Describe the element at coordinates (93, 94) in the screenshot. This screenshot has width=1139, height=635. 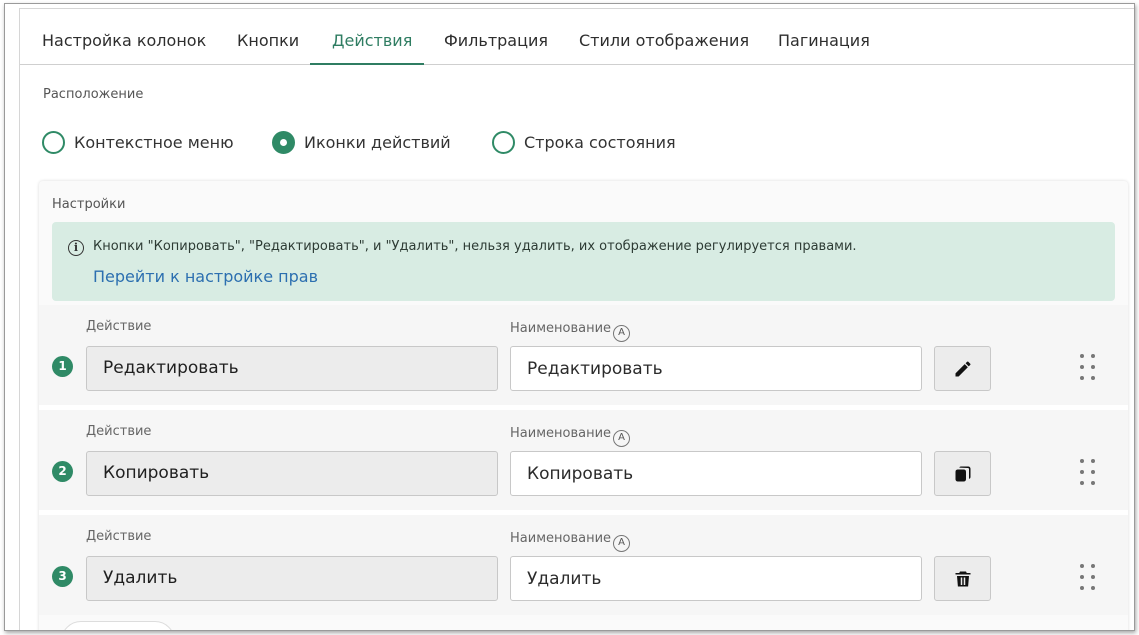
I see `placement-label: Расположение` at that location.